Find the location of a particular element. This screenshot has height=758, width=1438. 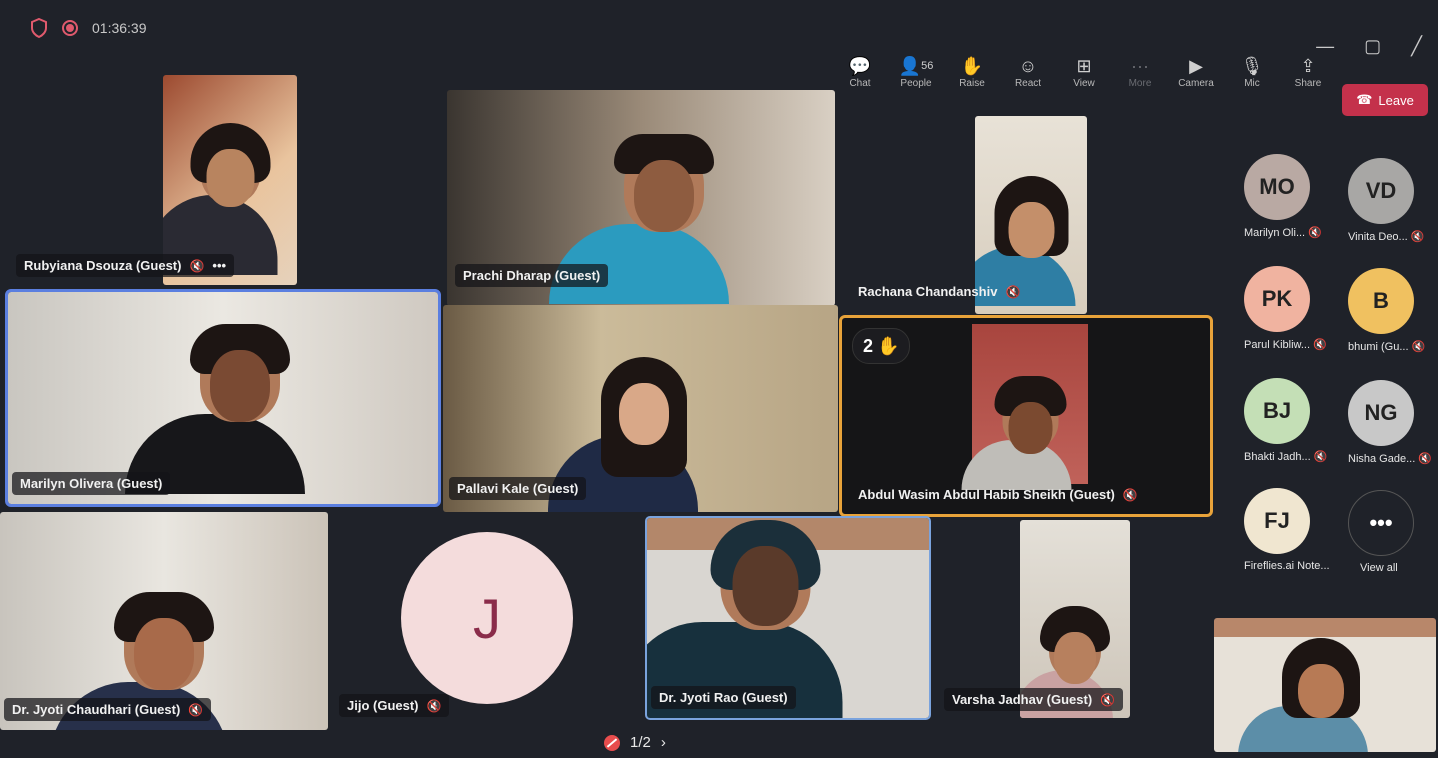

people-button: 👤 56 People is located at coordinates (916, 72).